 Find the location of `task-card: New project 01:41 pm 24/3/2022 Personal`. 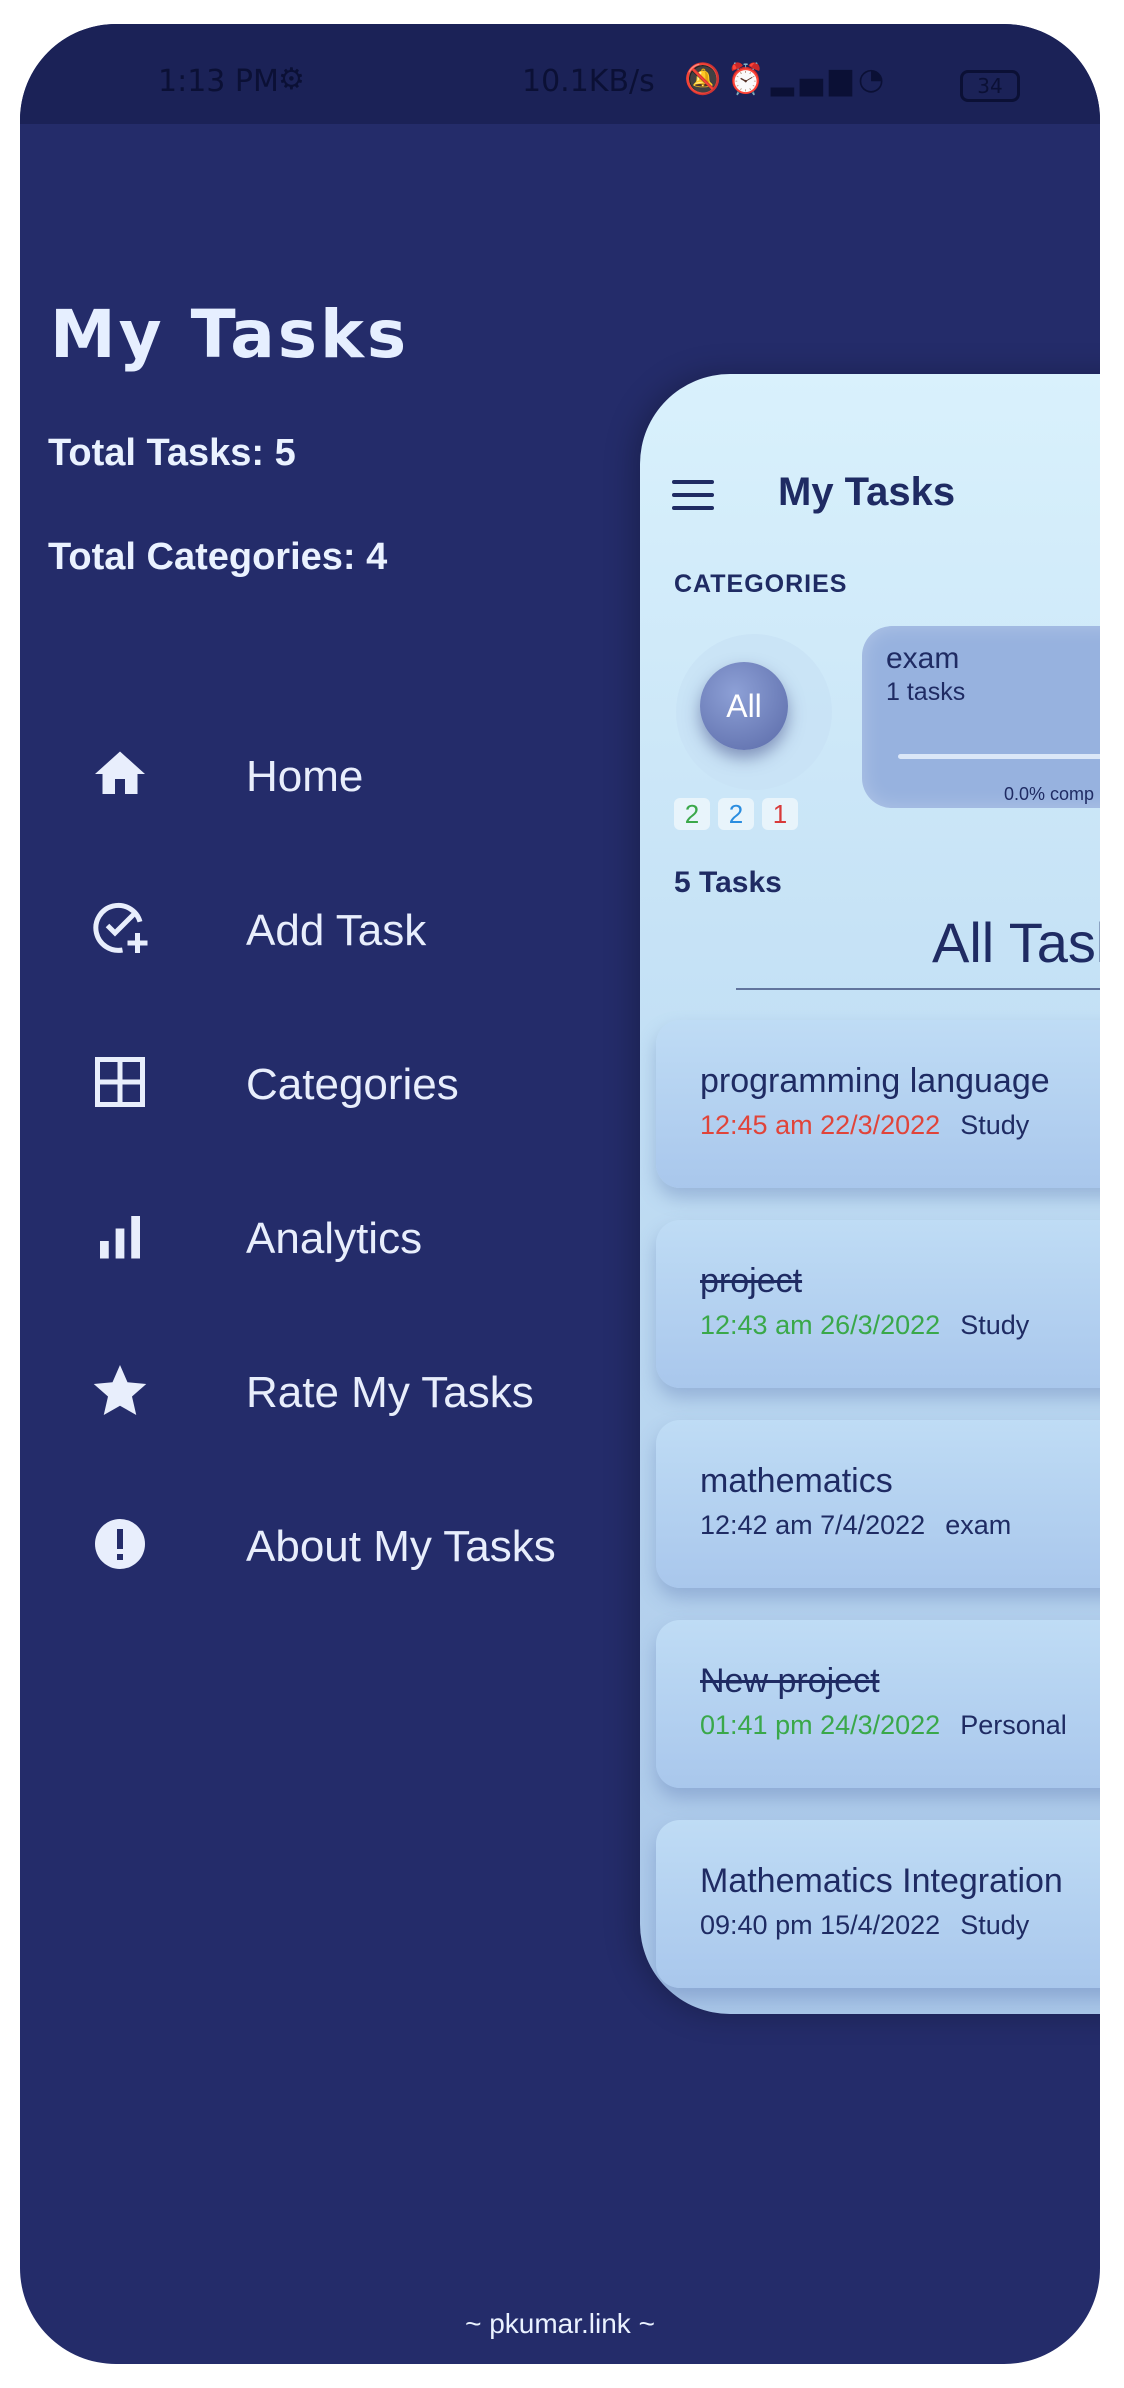

task-card: New project 01:41 pm 24/3/2022 Personal is located at coordinates (878, 1704).